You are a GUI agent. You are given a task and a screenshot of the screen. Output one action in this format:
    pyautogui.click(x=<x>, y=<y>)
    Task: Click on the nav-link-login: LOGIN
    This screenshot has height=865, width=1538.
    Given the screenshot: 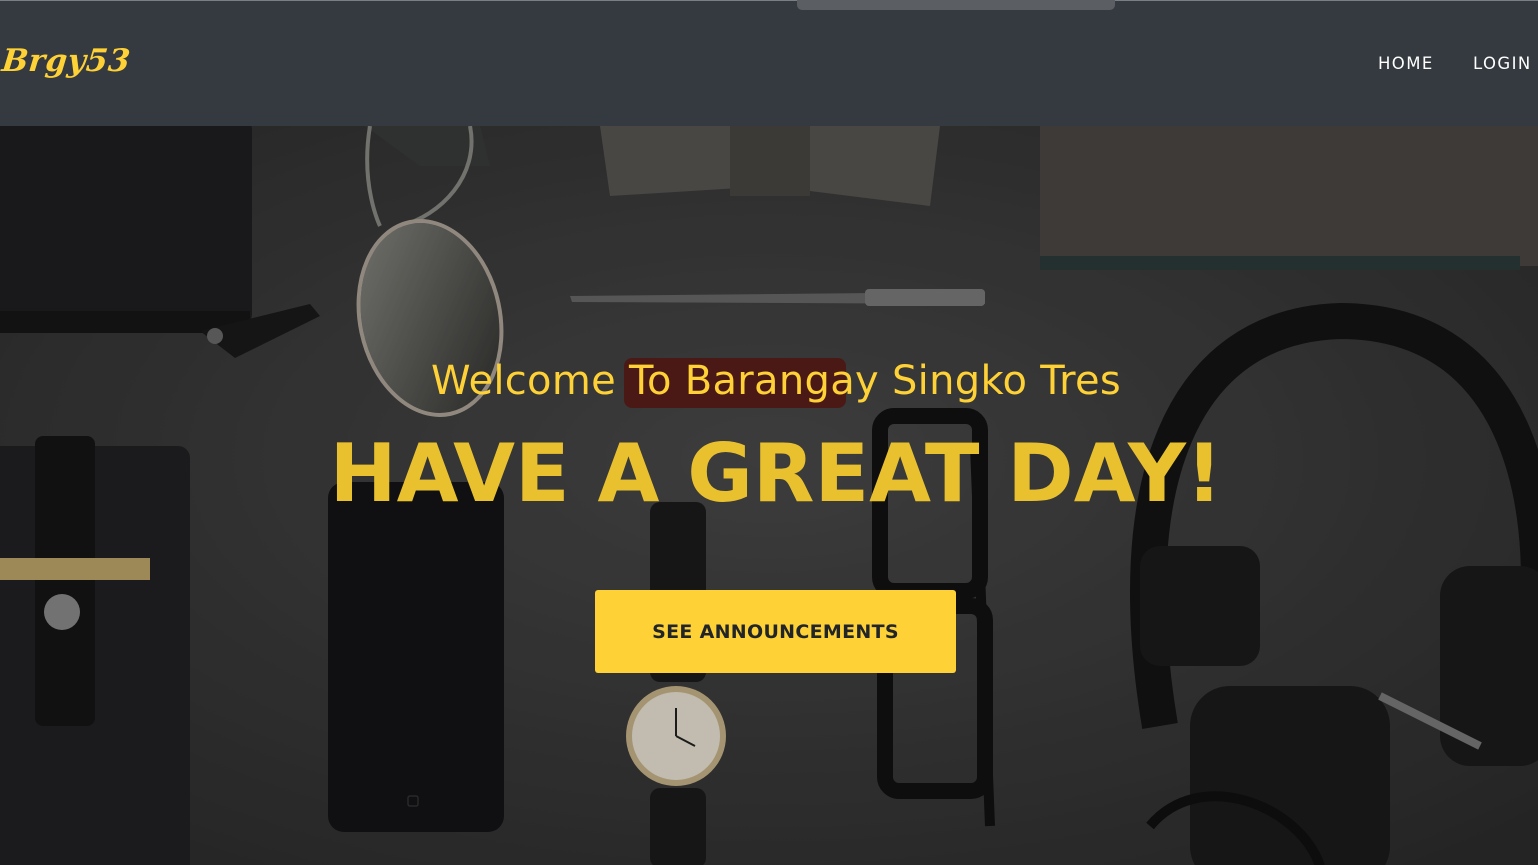 What is the action you would take?
    pyautogui.click(x=1502, y=63)
    